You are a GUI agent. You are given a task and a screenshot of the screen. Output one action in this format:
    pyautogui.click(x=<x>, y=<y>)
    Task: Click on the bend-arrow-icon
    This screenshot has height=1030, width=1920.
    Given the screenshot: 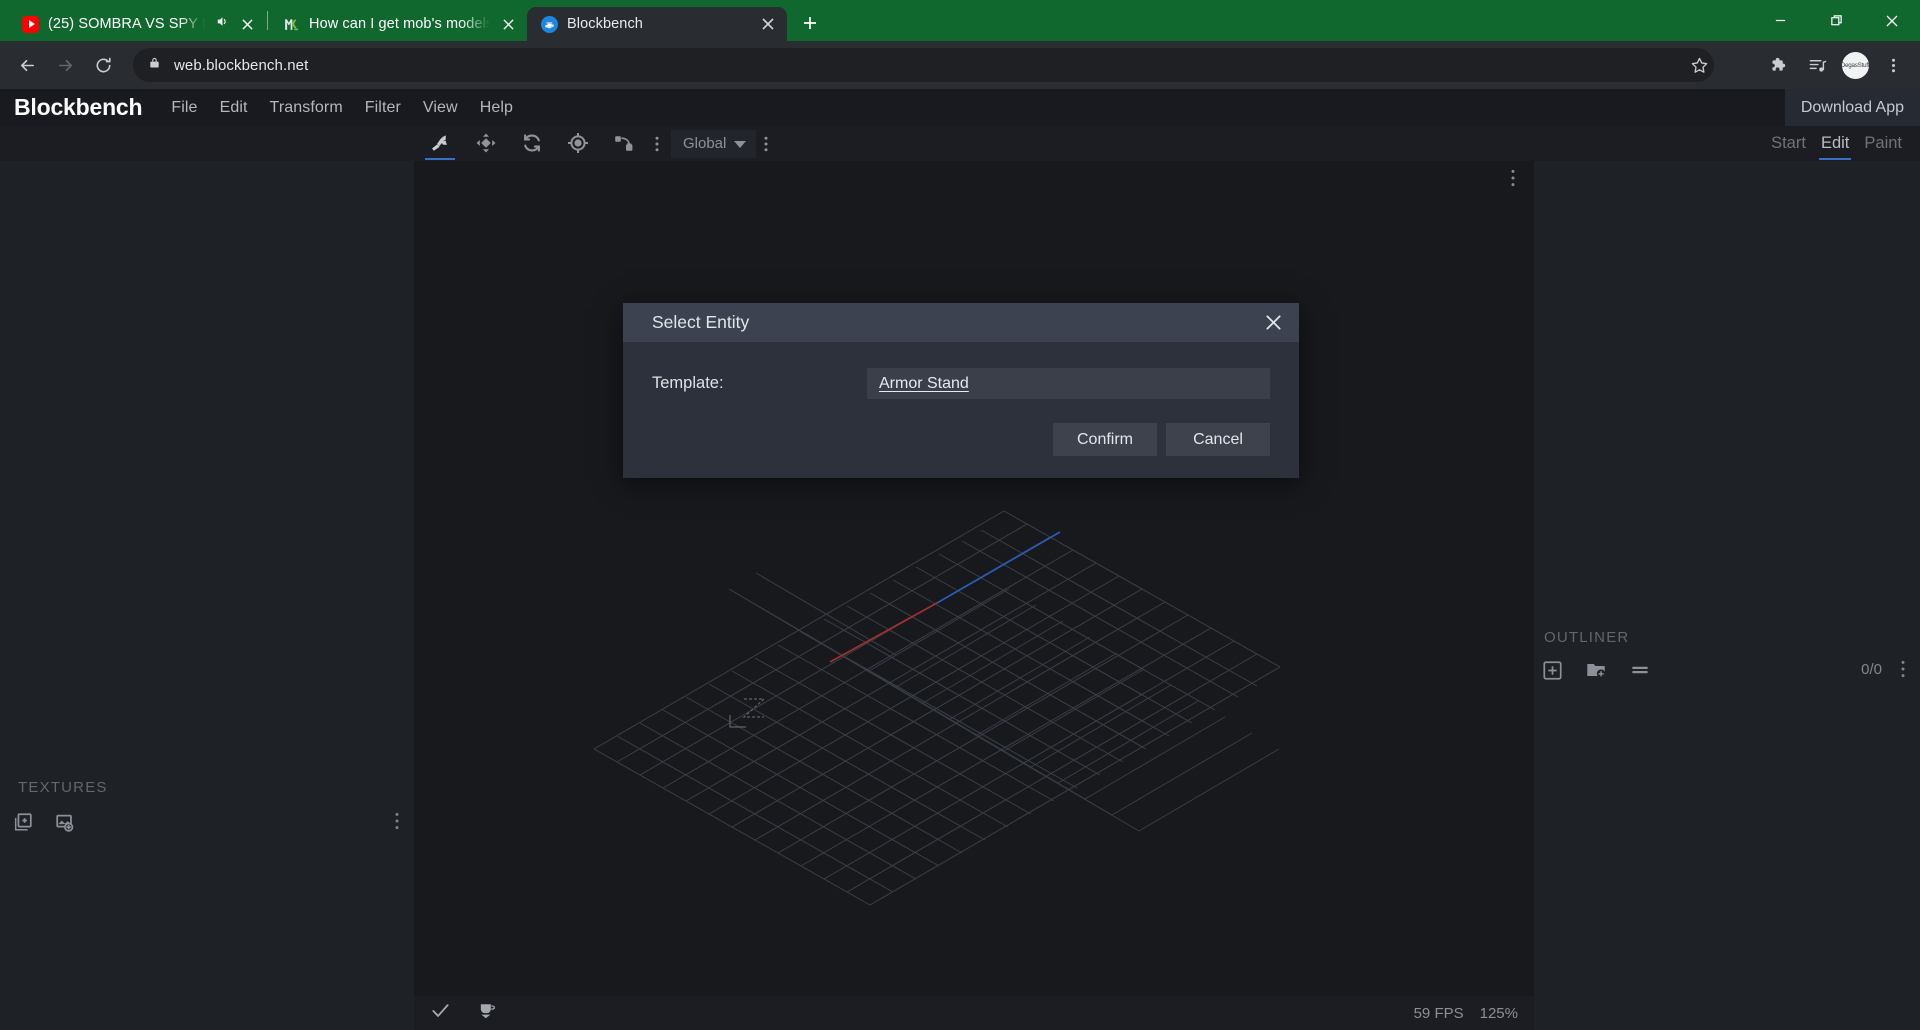 What is the action you would take?
    pyautogui.click(x=624, y=143)
    